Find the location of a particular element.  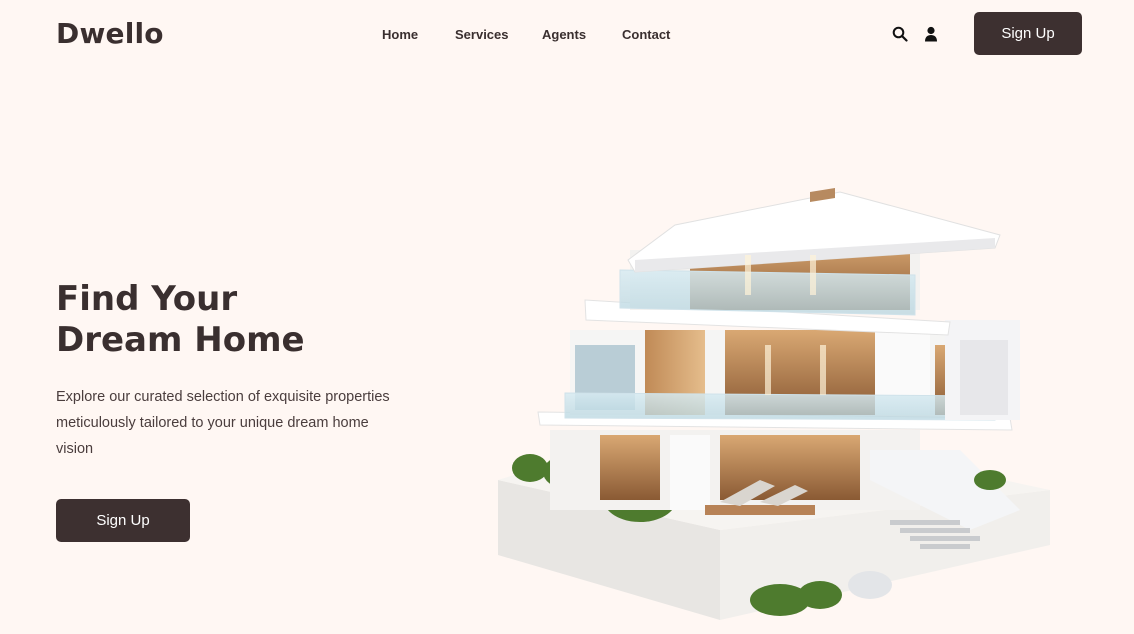

search-icon is located at coordinates (900, 34).